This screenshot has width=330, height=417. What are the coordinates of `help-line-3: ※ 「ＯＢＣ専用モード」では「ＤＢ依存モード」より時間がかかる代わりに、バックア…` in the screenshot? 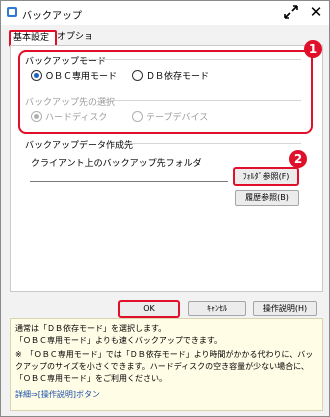 It's located at (164, 366).